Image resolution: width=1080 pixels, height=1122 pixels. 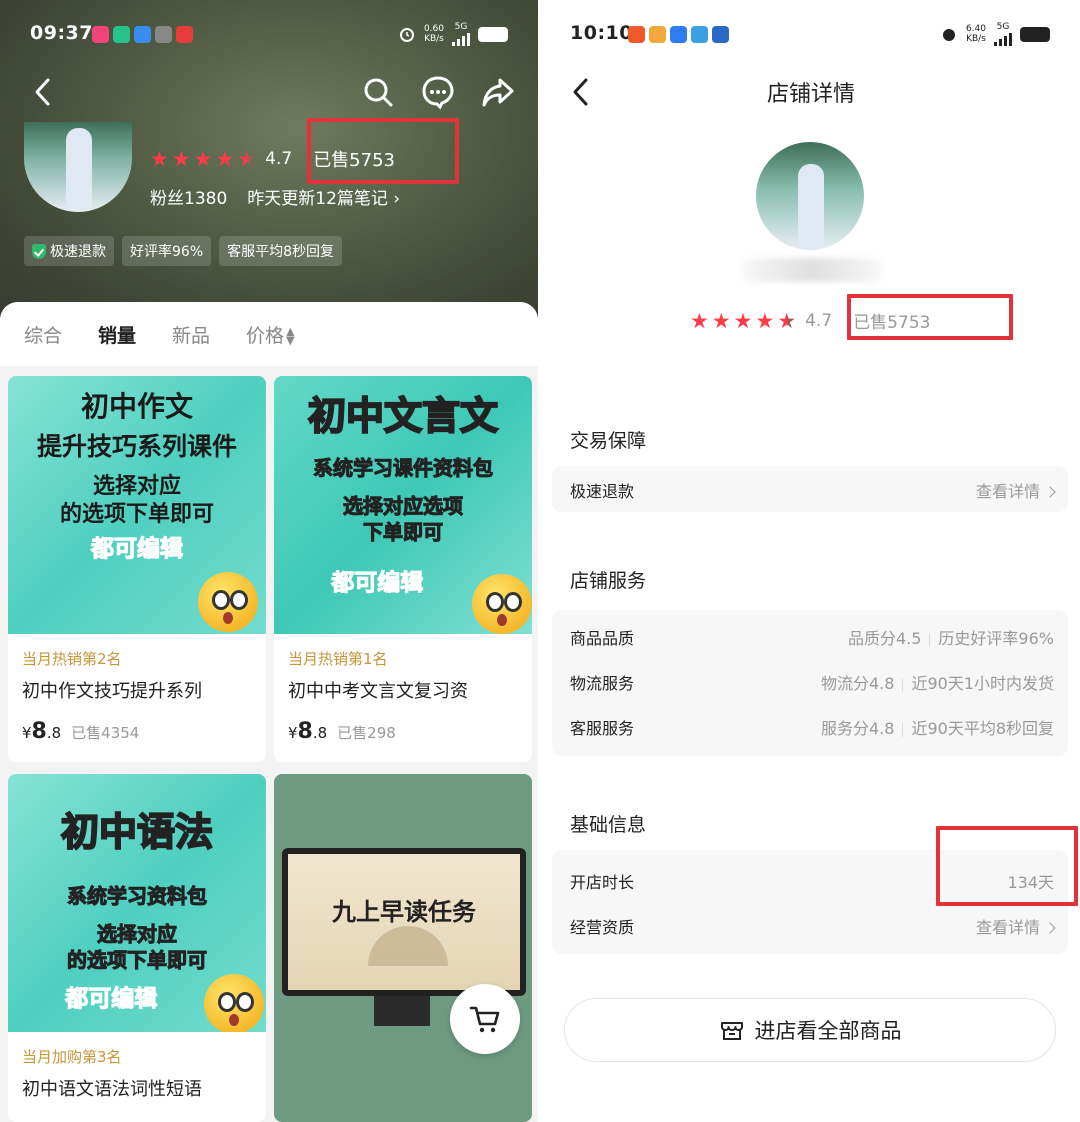 I want to click on price-line: ¥8.8 已售298, so click(x=403, y=731).